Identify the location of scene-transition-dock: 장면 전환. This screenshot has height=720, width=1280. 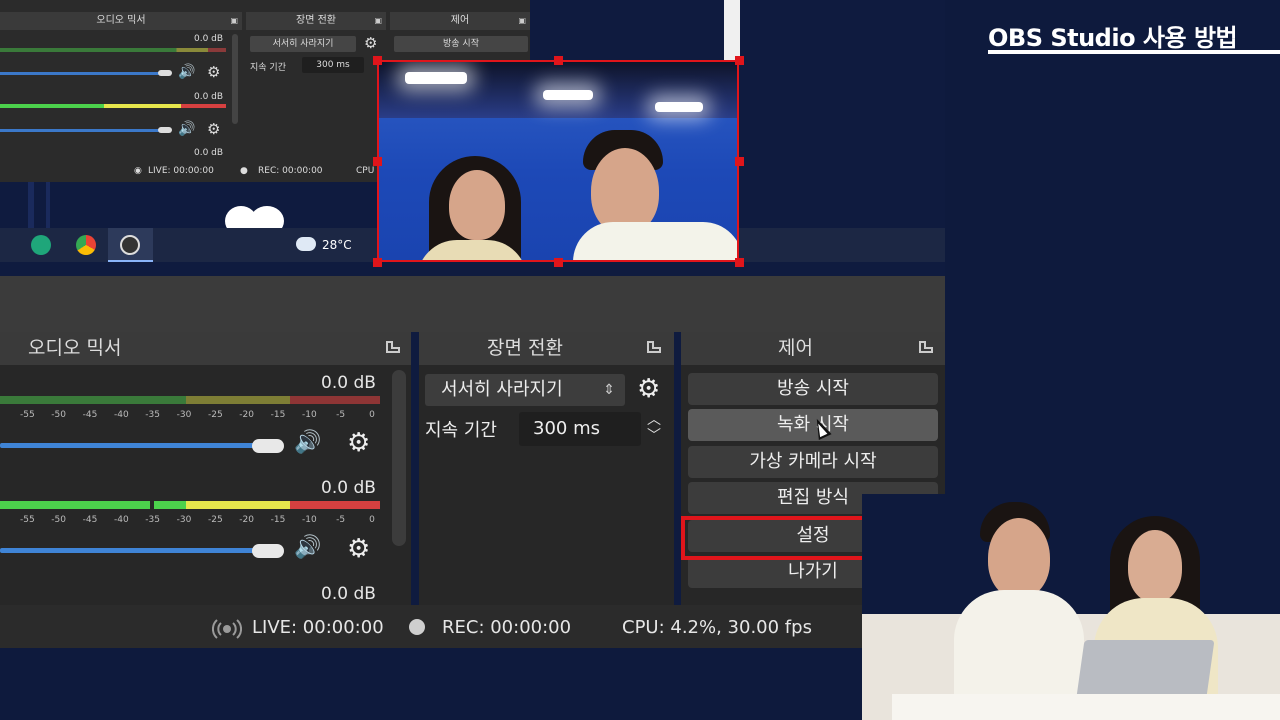
(546, 468).